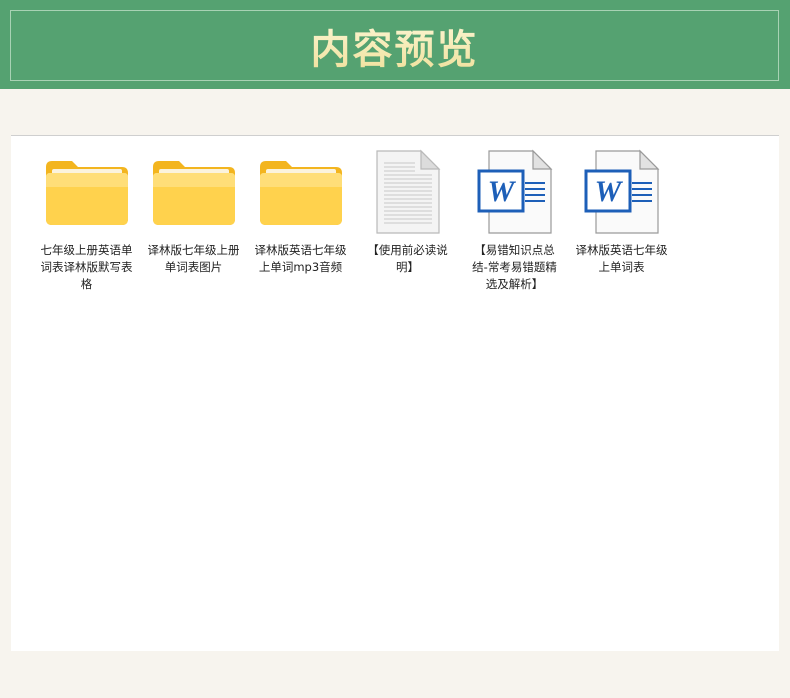 This screenshot has height=698, width=790. I want to click on file-name: 译林版英语七年级上单词表, so click(621, 258).